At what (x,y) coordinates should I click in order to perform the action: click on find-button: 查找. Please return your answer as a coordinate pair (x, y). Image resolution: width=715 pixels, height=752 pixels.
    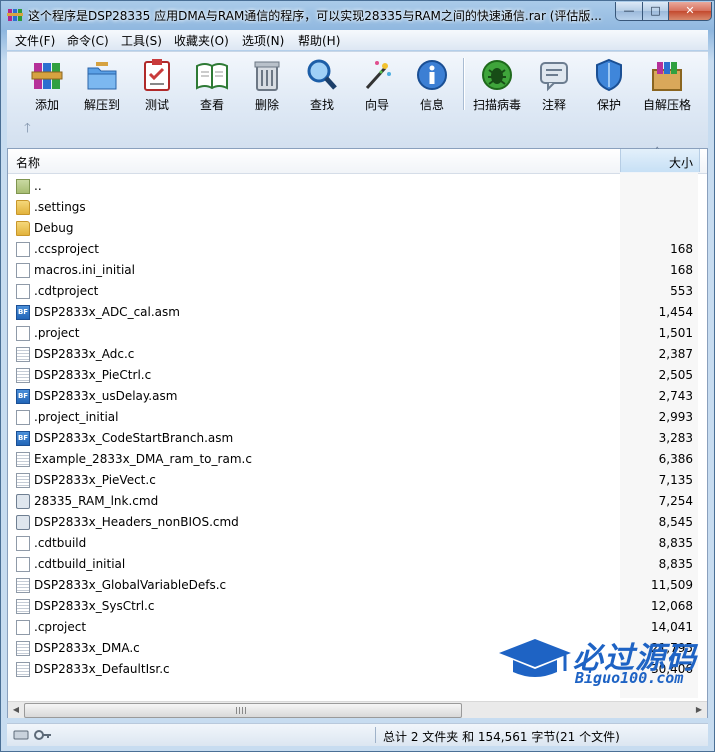
    Looking at the image, I should click on (322, 84).